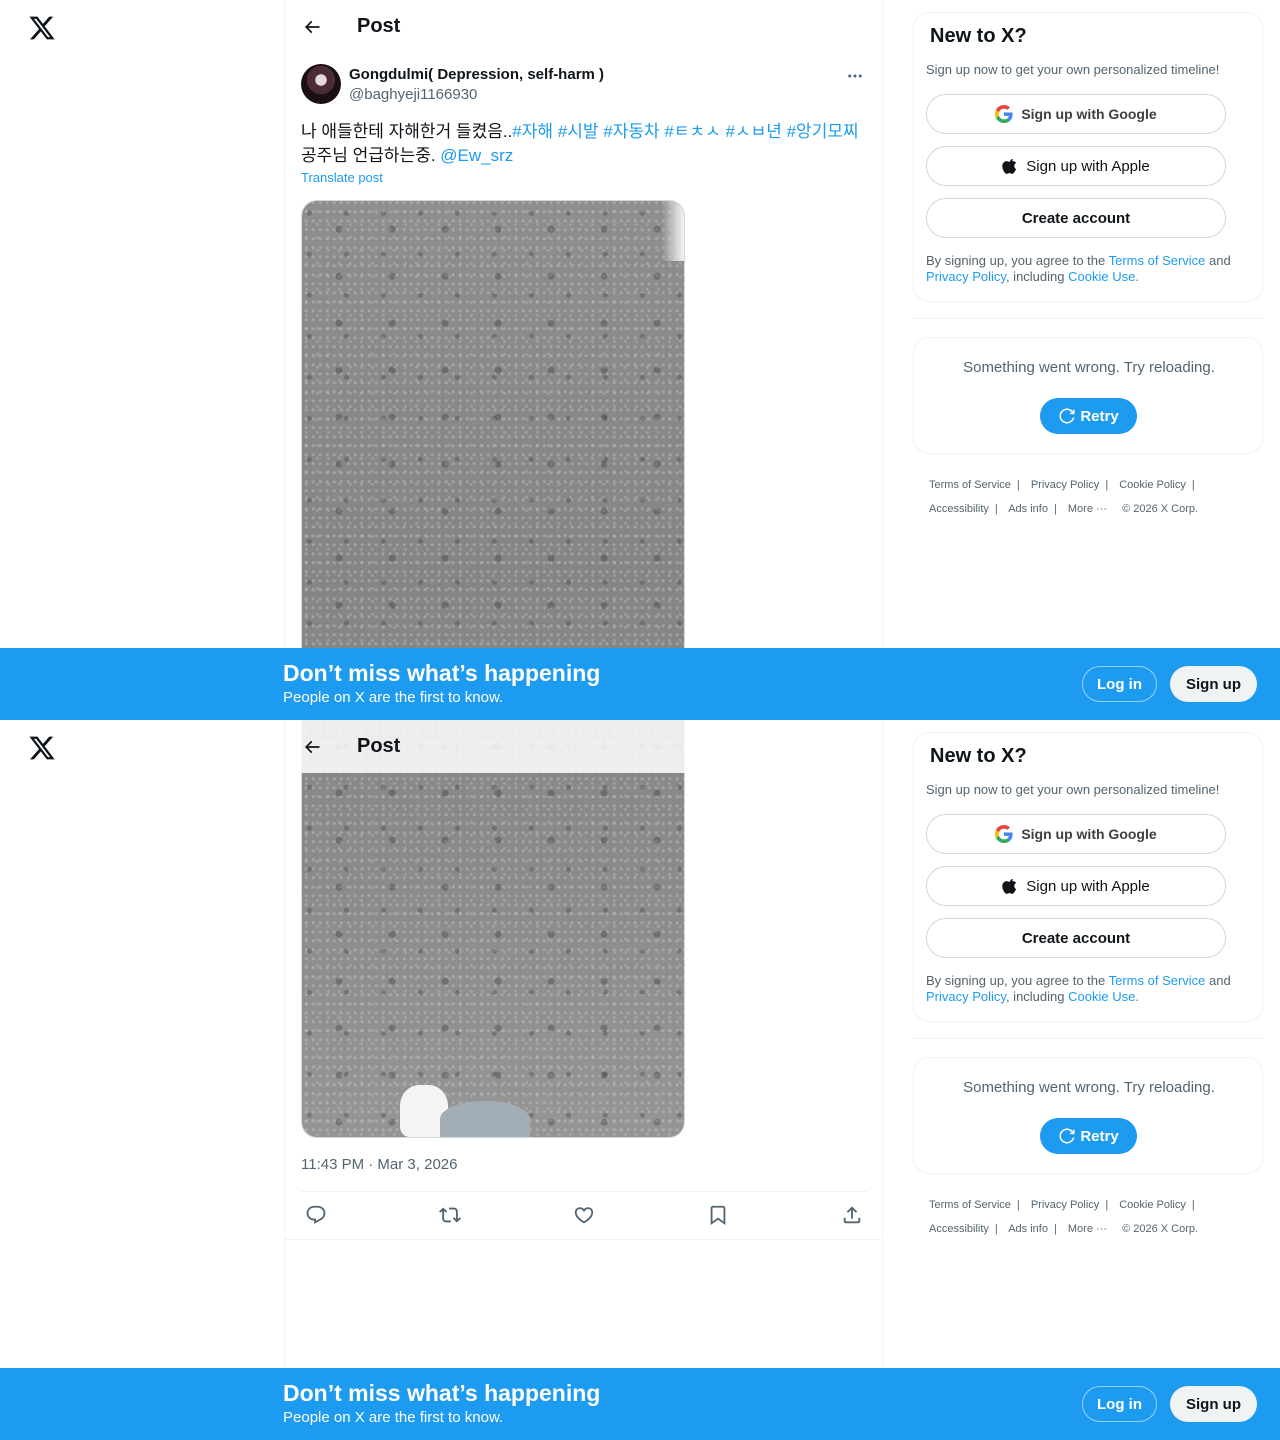 This screenshot has height=1440, width=1280. Describe the element at coordinates (718, 1215) in the screenshot. I see `bookmark-button` at that location.